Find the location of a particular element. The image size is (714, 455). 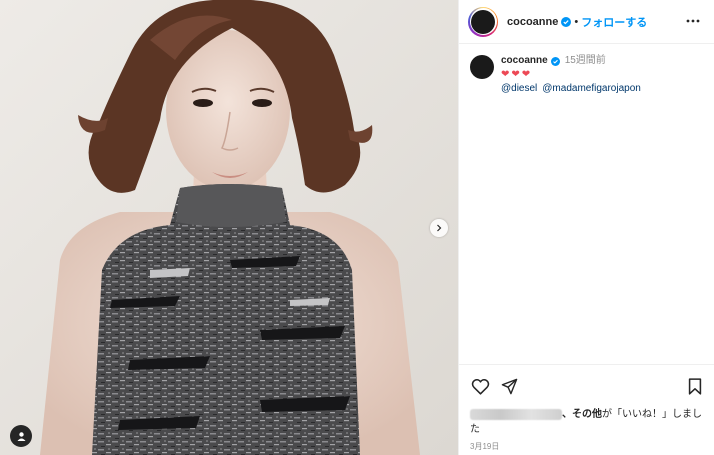

caption-hearts: ❤❤❤ is located at coordinates (517, 74).